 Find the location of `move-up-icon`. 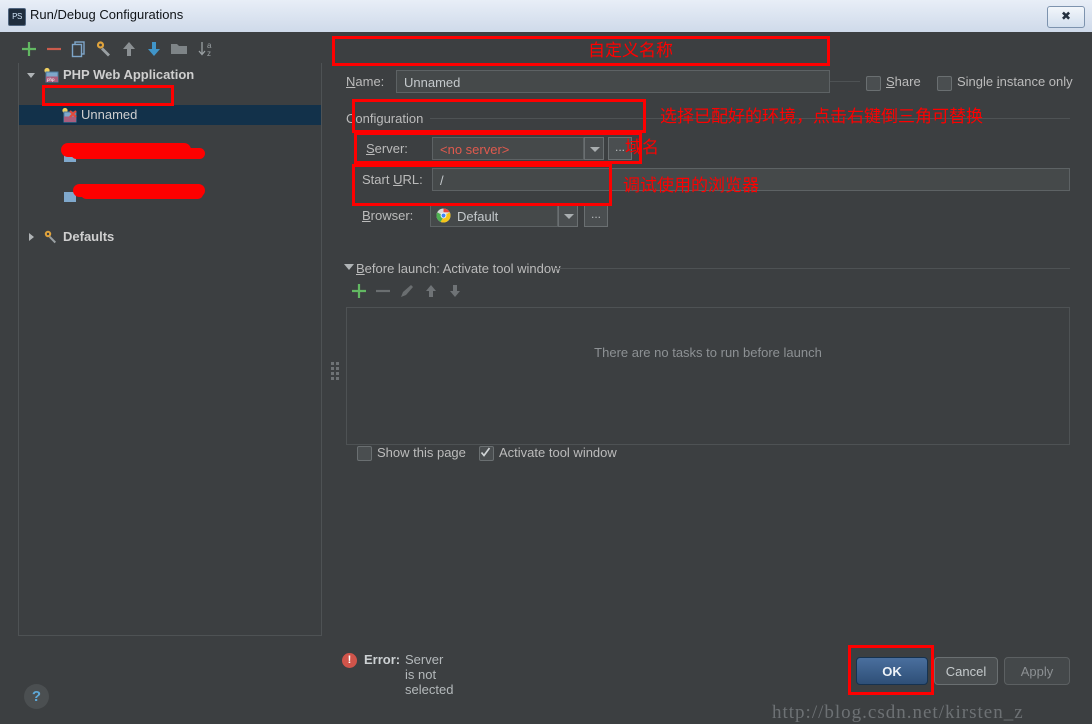

move-up-icon is located at coordinates (129, 49).